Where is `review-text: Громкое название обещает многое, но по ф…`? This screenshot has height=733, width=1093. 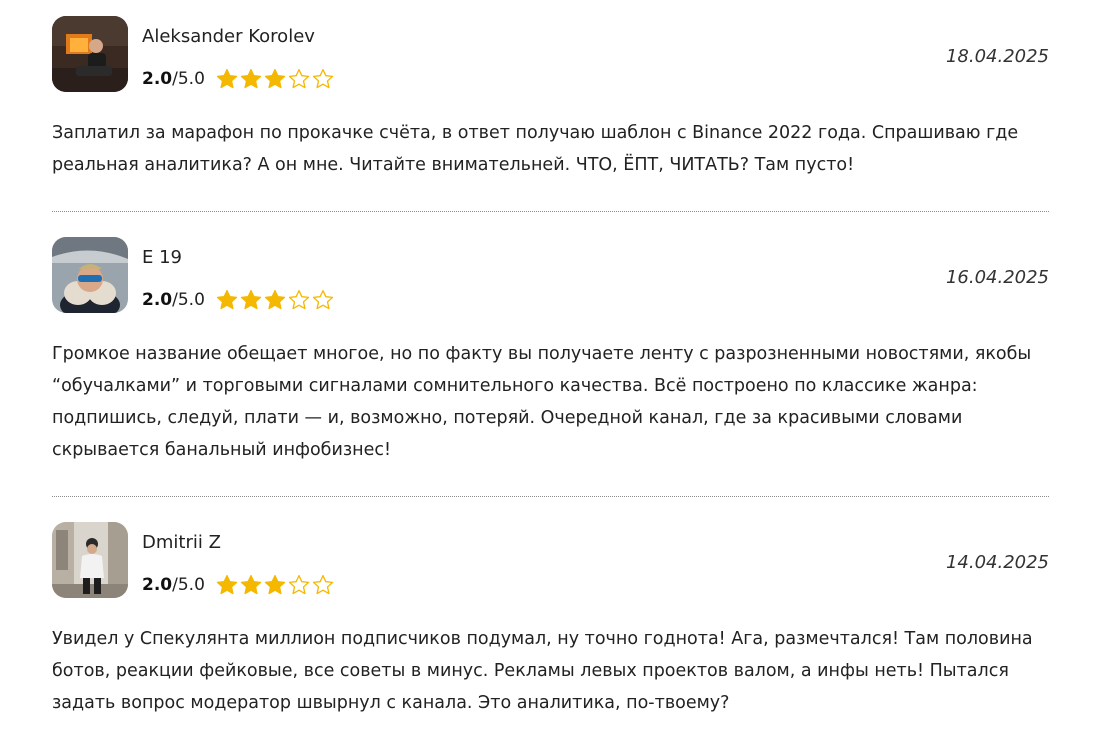 review-text: Громкое название обещает многое, но по ф… is located at coordinates (542, 402).